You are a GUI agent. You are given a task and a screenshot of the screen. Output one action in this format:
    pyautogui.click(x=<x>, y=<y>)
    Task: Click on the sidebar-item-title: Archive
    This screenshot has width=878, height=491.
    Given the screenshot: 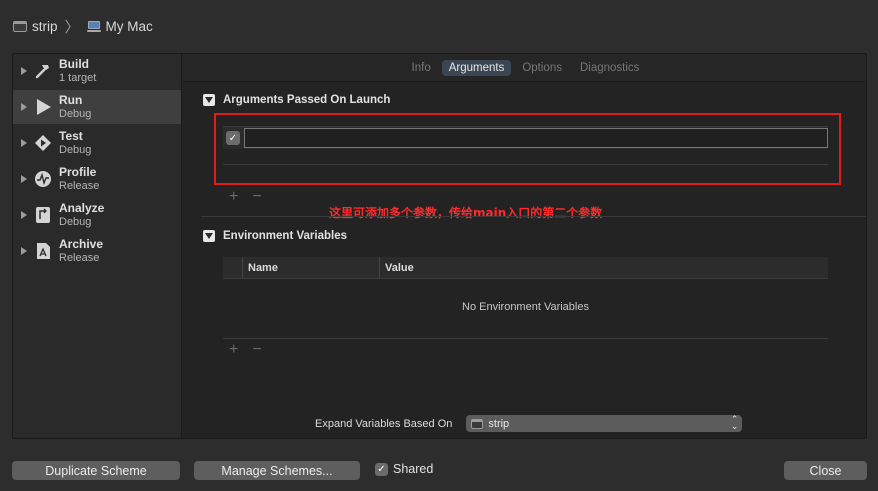 What is the action you would take?
    pyautogui.click(x=81, y=244)
    